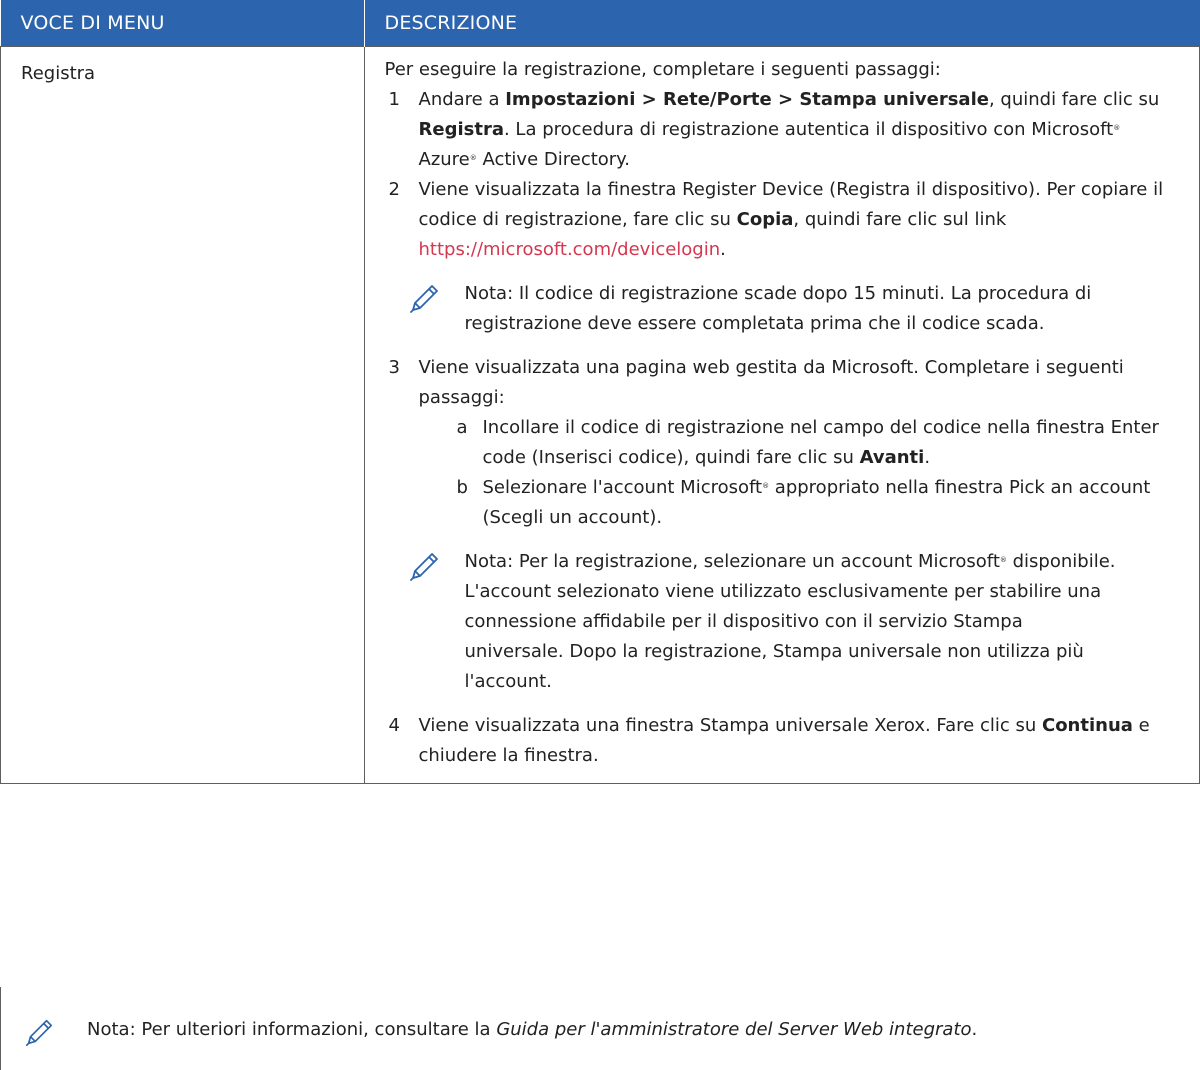 Image resolution: width=1200 pixels, height=1070 pixels. I want to click on step-number: 1, so click(394, 99).